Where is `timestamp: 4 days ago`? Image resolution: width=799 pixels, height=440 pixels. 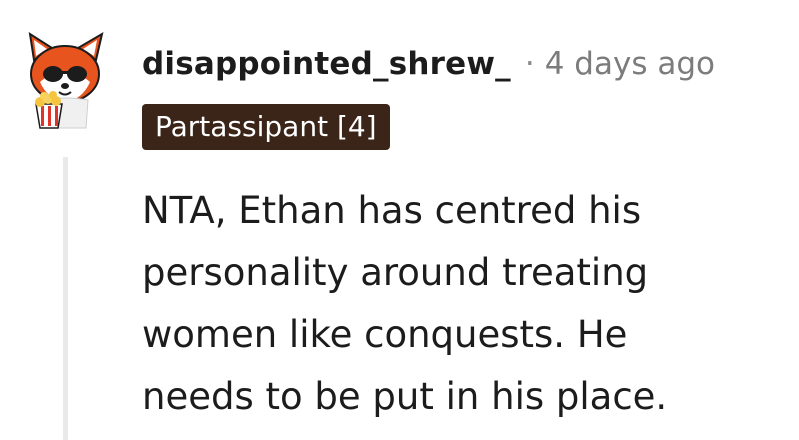
timestamp: 4 days ago is located at coordinates (630, 64).